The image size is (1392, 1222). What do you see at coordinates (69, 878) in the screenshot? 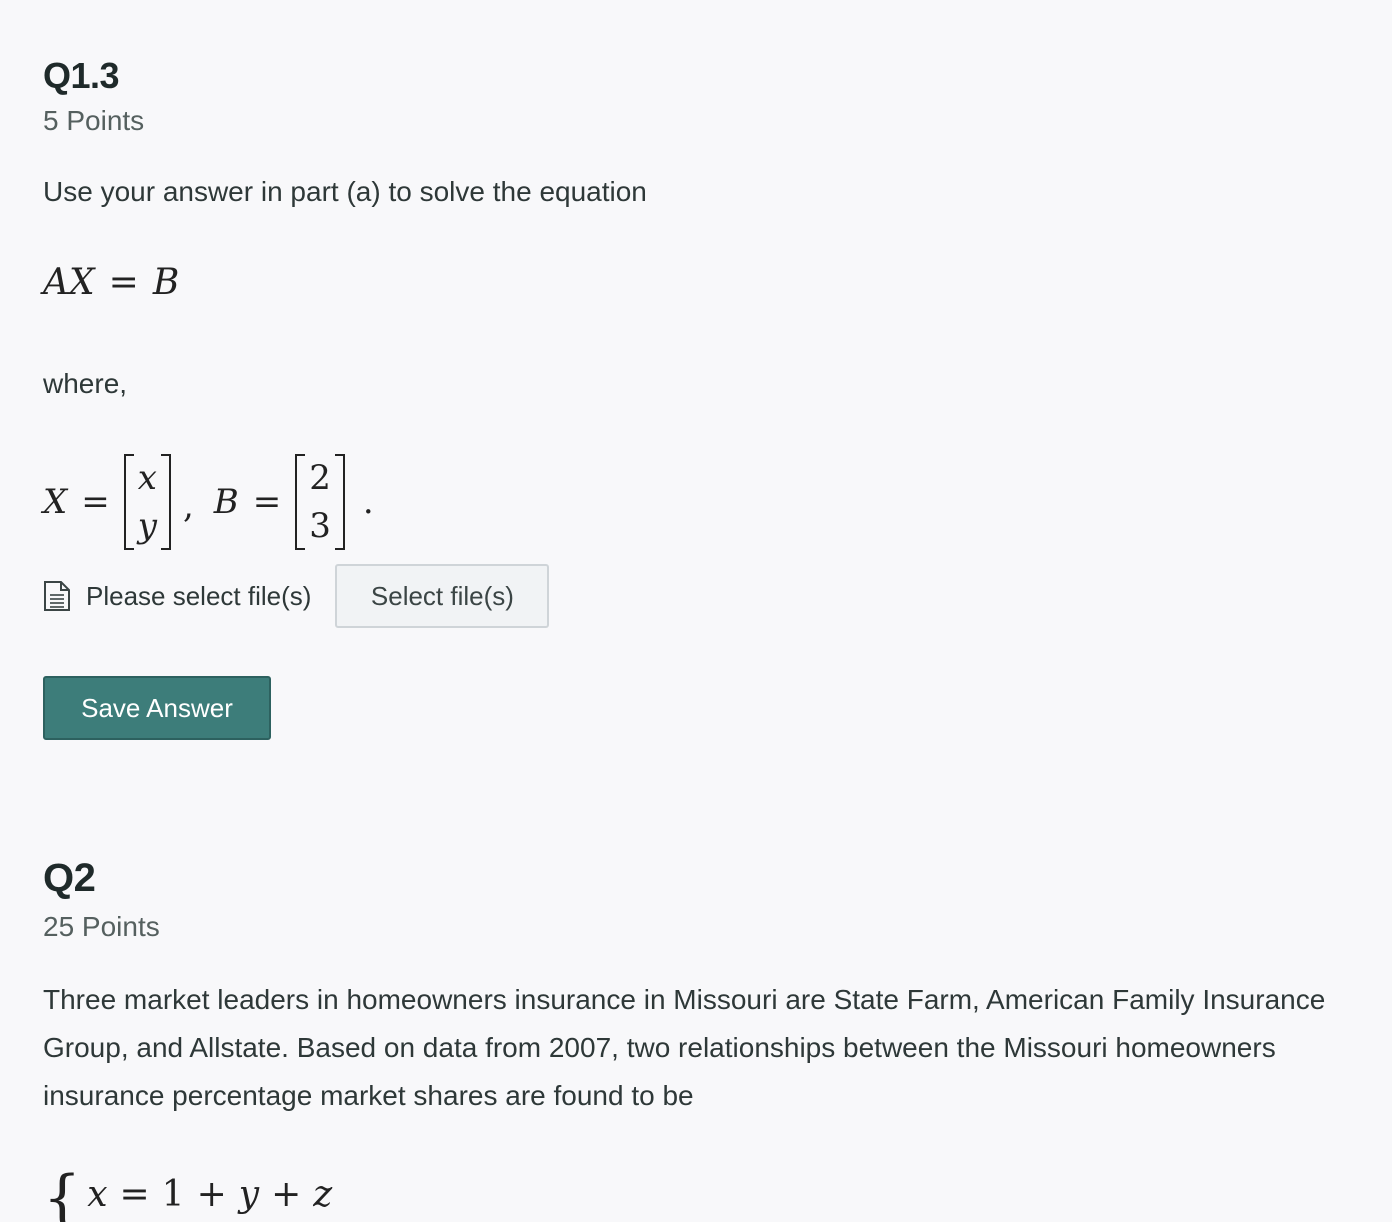
I see `question-title: Q2` at bounding box center [69, 878].